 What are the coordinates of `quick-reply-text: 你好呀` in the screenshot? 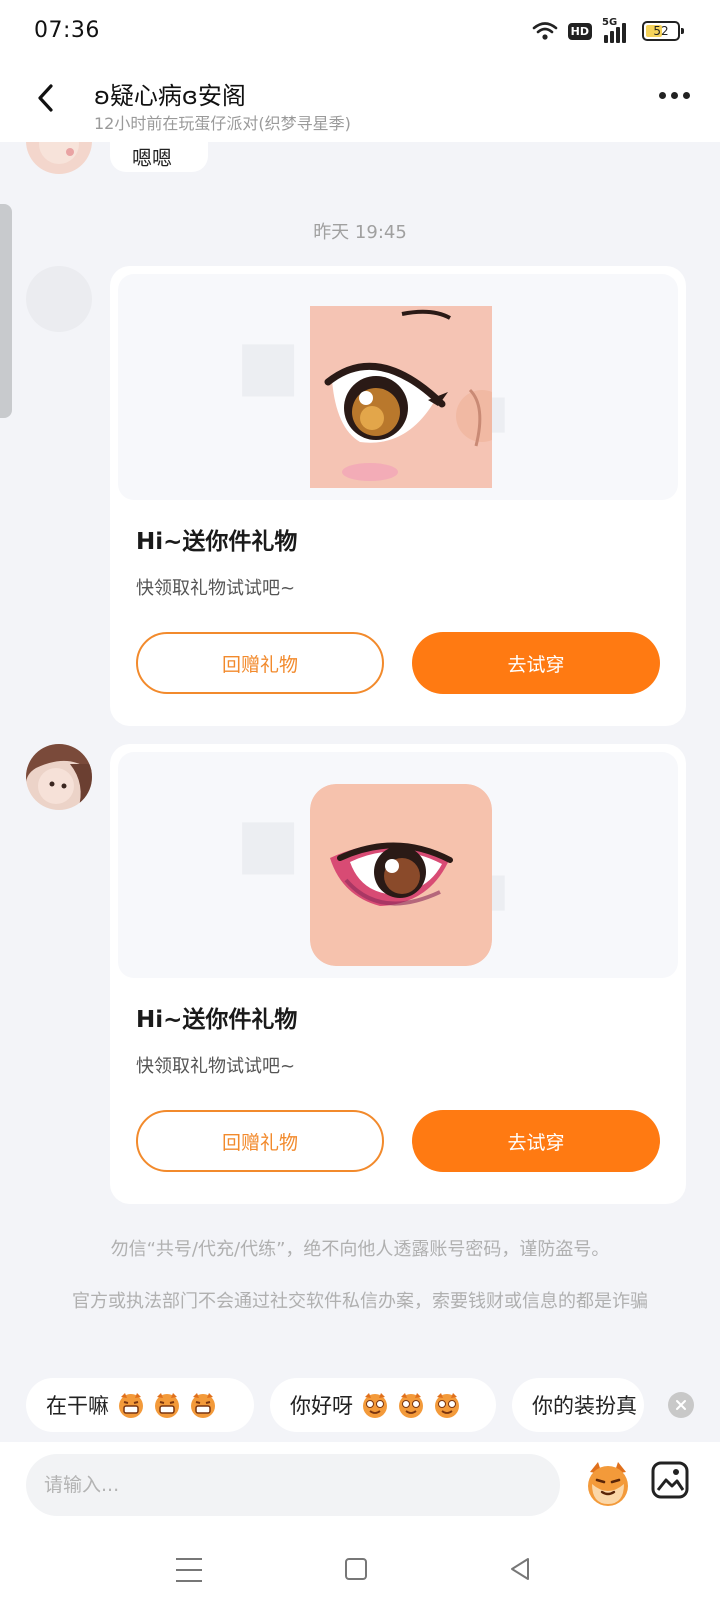 It's located at (321, 1406).